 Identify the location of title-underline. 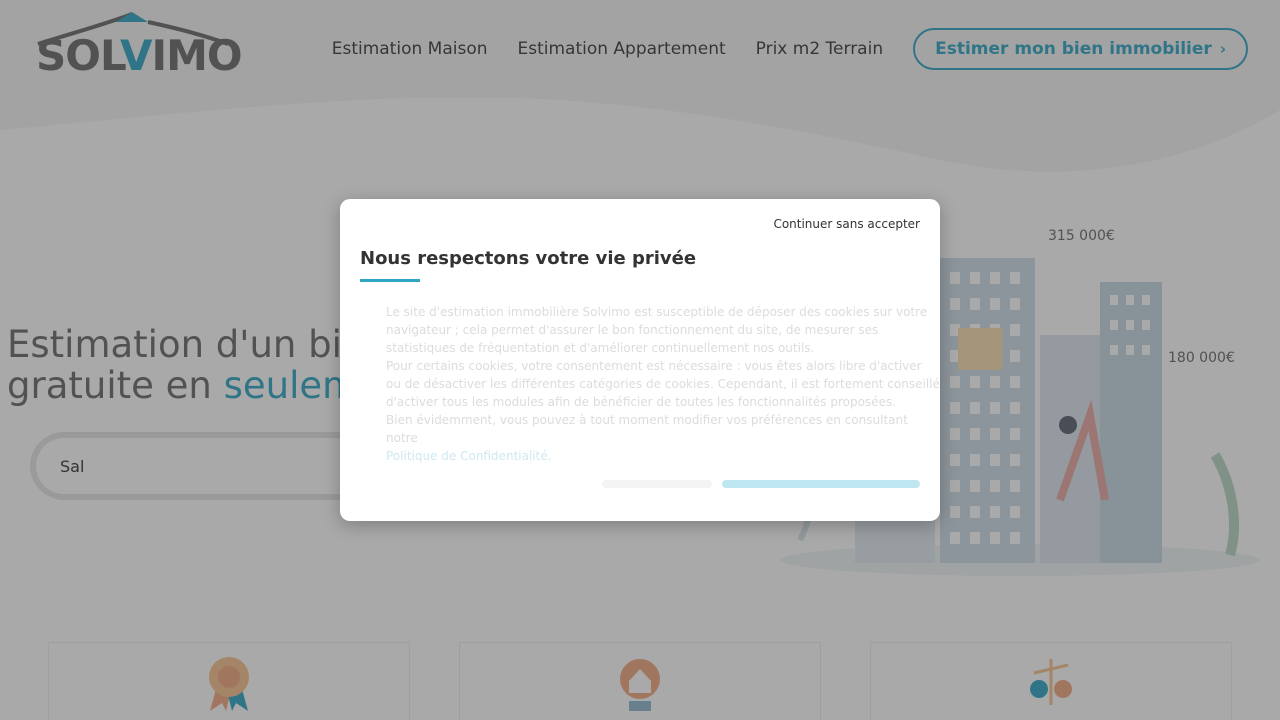
(390, 280).